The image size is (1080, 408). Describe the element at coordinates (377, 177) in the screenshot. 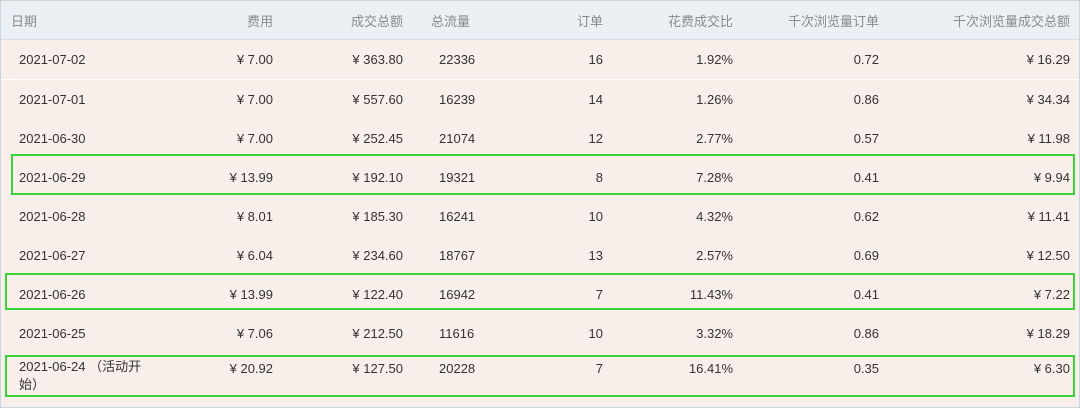

I see `cell-gmv: ¥ 192.10` at that location.